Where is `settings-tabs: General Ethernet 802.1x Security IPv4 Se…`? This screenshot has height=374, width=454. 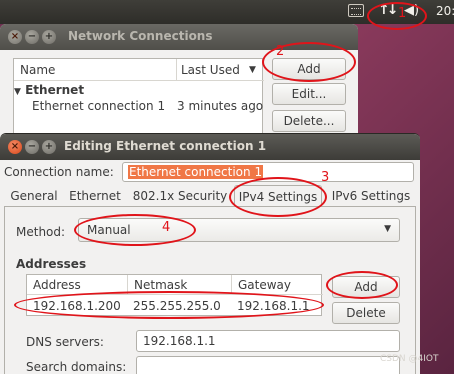
settings-tabs: General Ethernet 802.1x Security IPv4 Se… is located at coordinates (210, 196).